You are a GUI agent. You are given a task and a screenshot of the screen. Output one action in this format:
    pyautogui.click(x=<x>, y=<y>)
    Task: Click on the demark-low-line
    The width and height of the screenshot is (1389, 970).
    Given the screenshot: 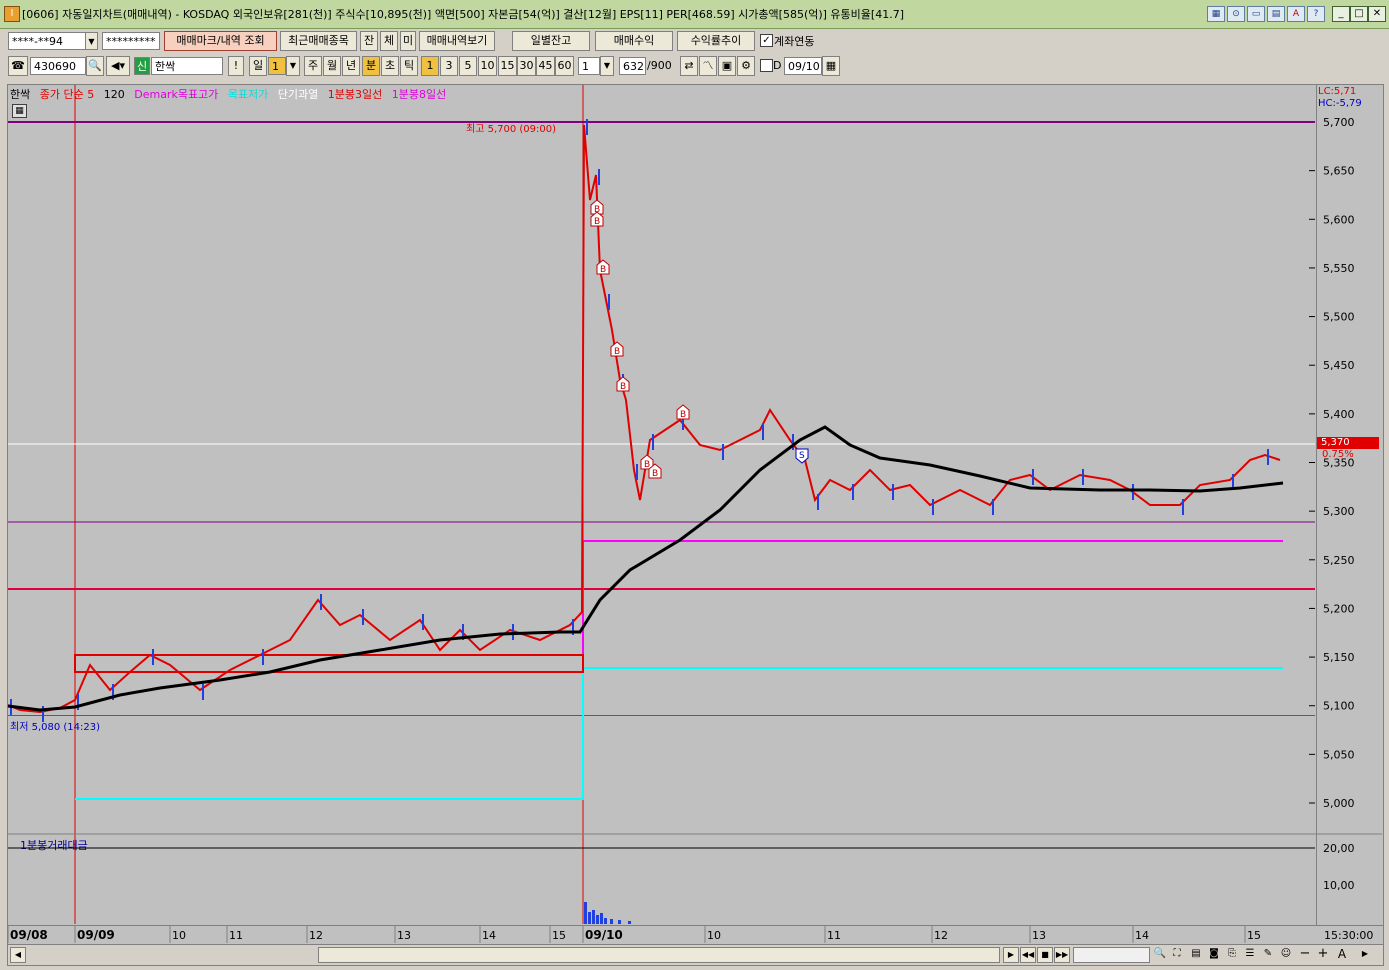 What is the action you would take?
    pyautogui.click(x=679, y=733)
    